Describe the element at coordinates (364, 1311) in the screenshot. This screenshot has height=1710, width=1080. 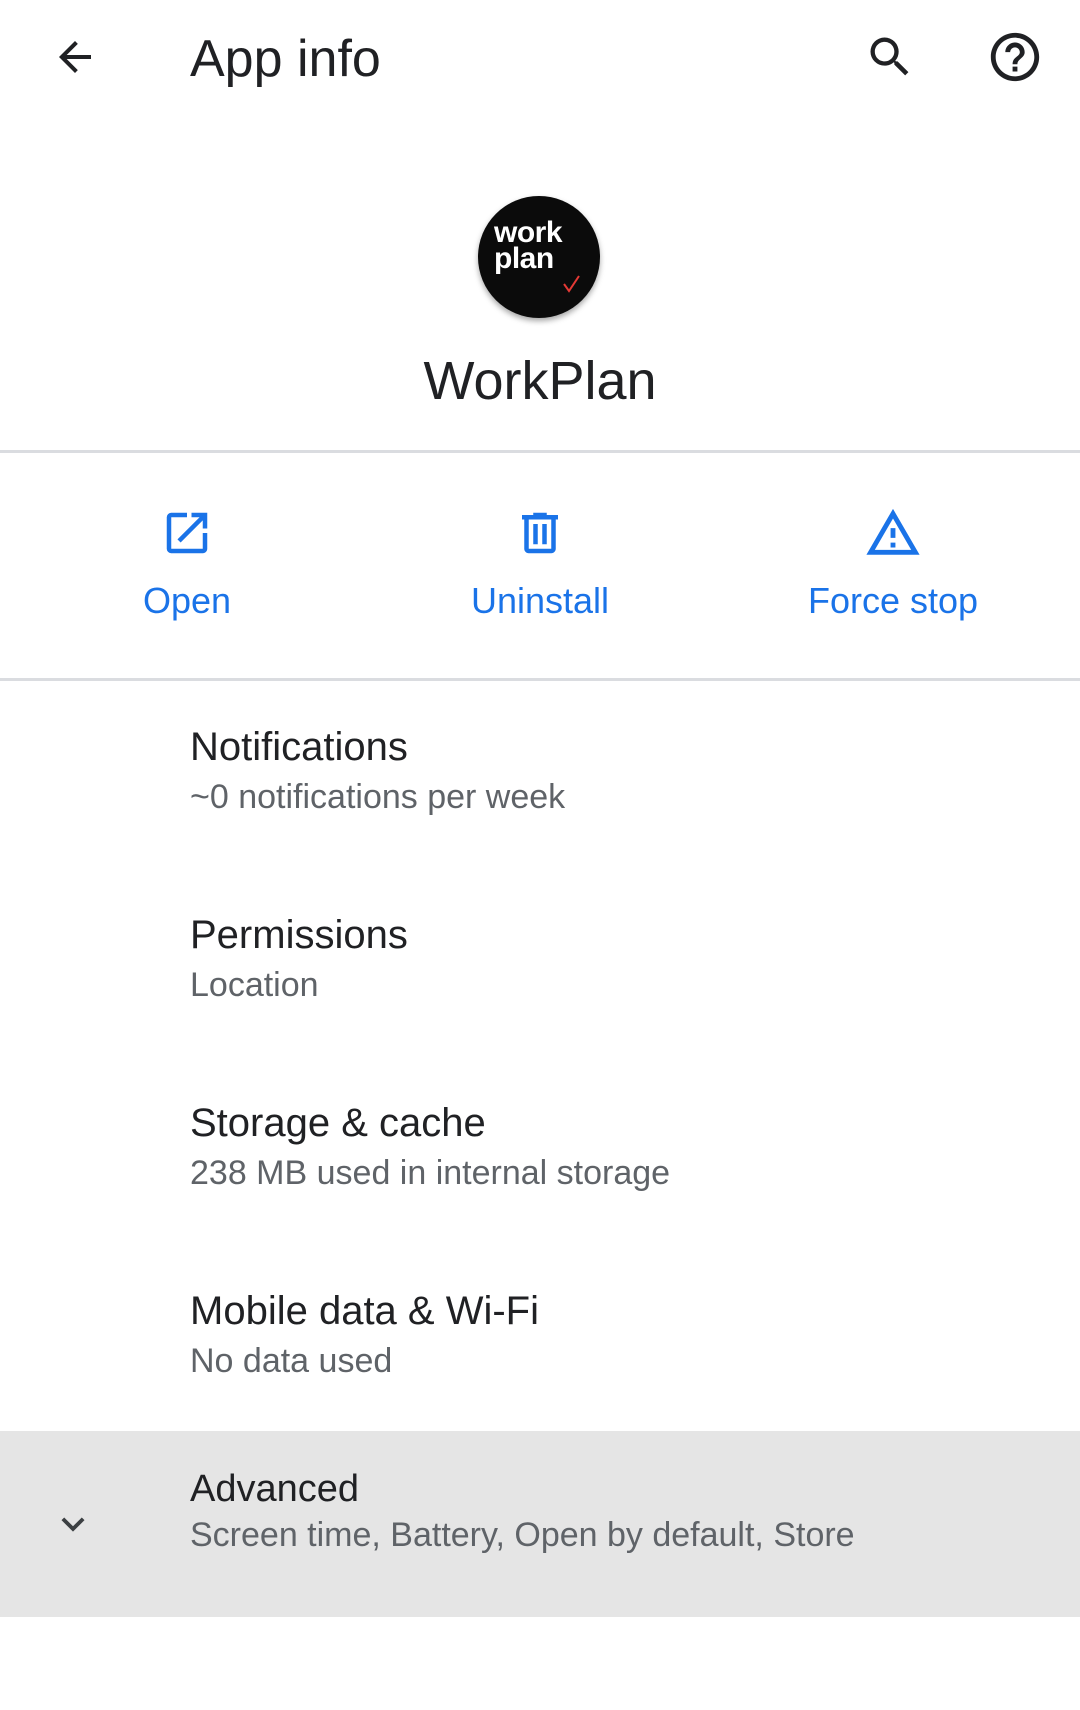
I see `item-title: Mobile data & Wi-Fi` at that location.